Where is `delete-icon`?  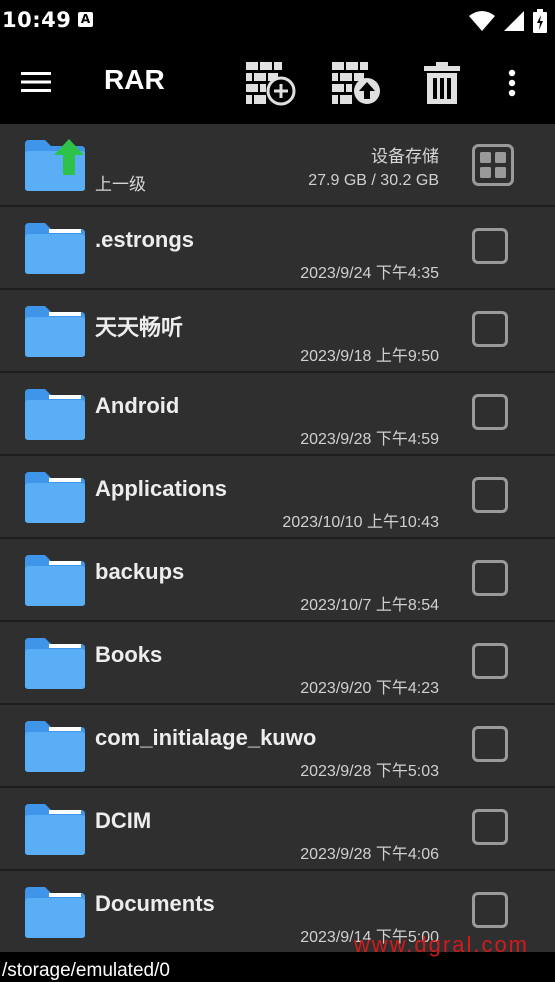
delete-icon is located at coordinates (442, 83).